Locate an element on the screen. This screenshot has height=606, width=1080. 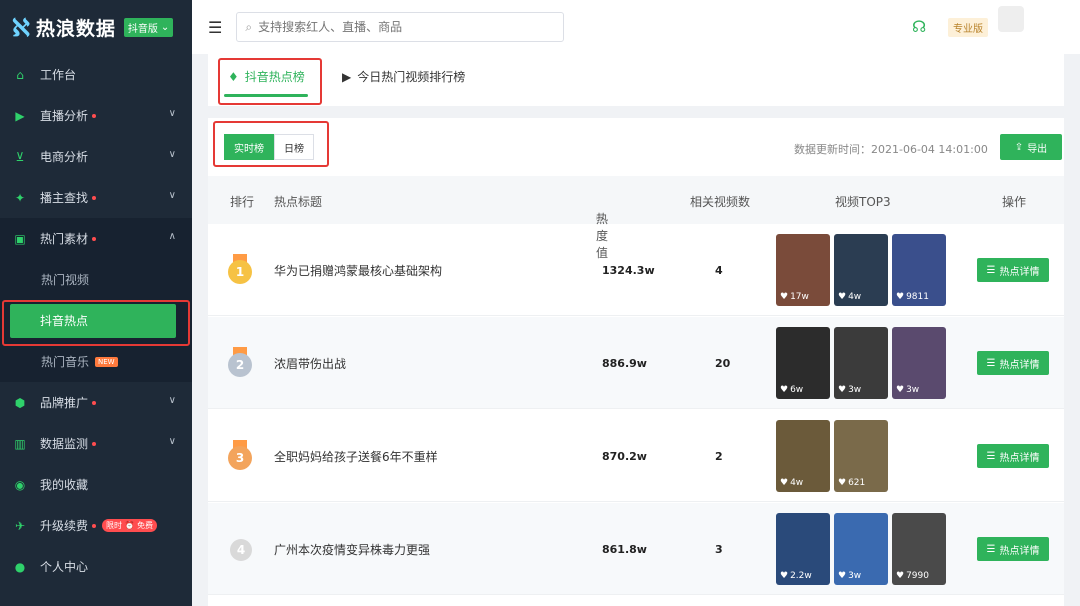
notification-dot is located at coordinates (94, 197).